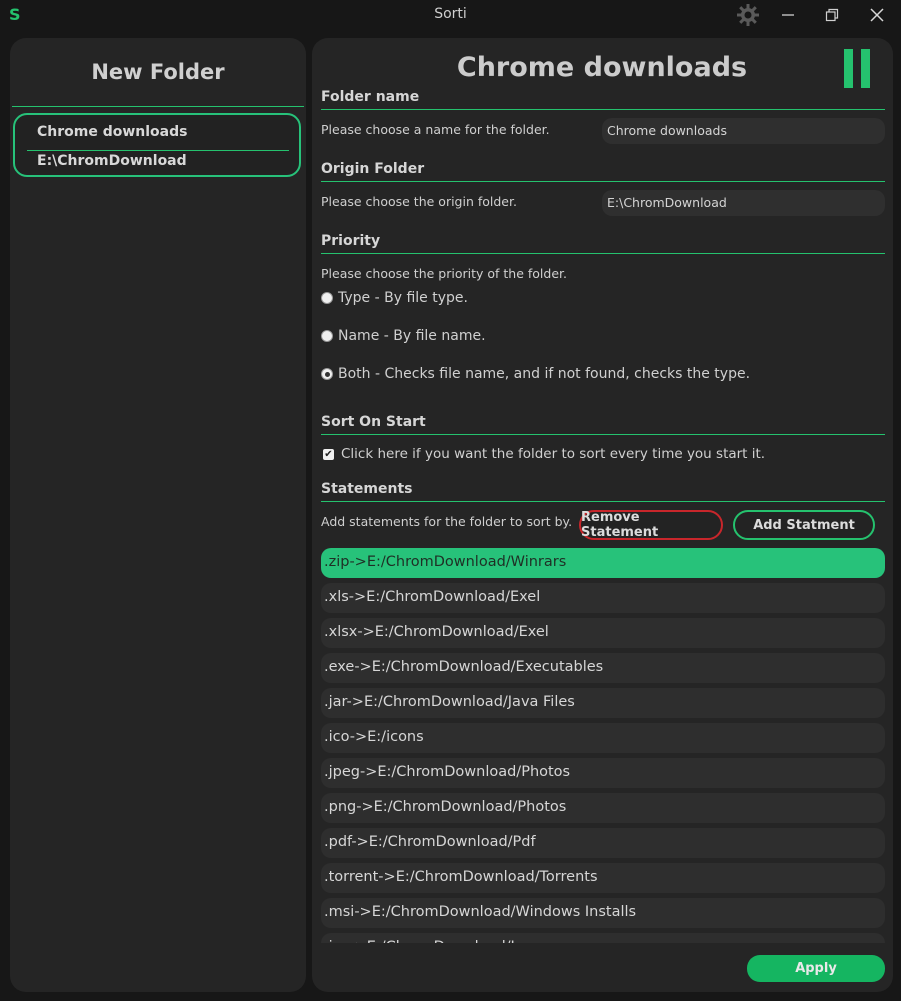  What do you see at coordinates (373, 169) in the screenshot?
I see `origin-folder-heading: Origin Folder` at bounding box center [373, 169].